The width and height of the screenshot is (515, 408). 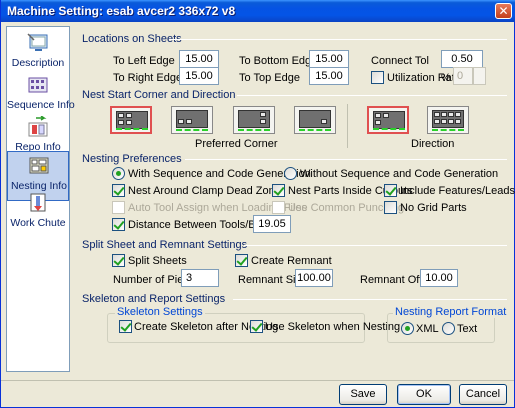 What do you see at coordinates (290, 173) in the screenshot?
I see `without-sequence-radio` at bounding box center [290, 173].